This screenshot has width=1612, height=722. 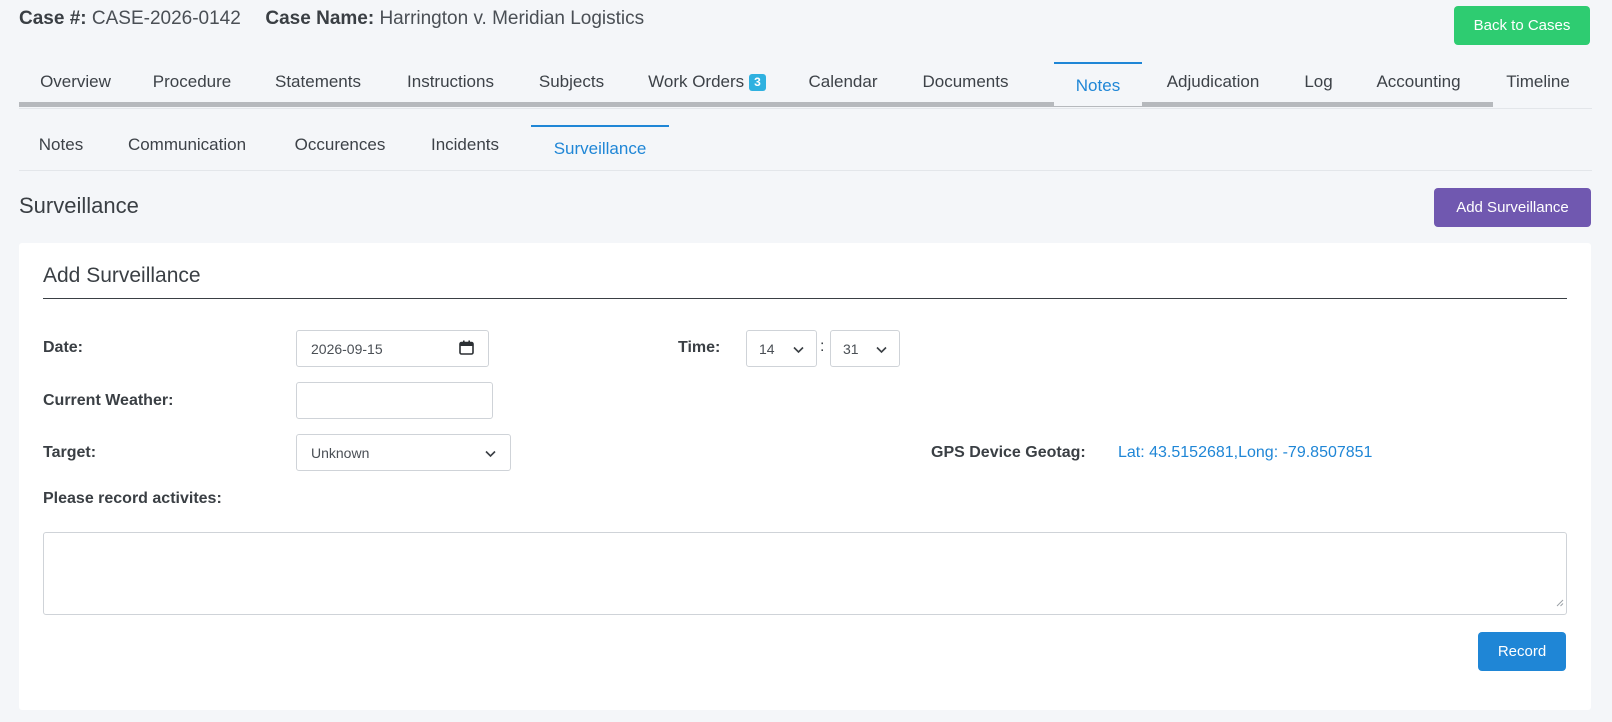 I want to click on add-surveillance-button: Add Surveillance, so click(x=1512, y=207).